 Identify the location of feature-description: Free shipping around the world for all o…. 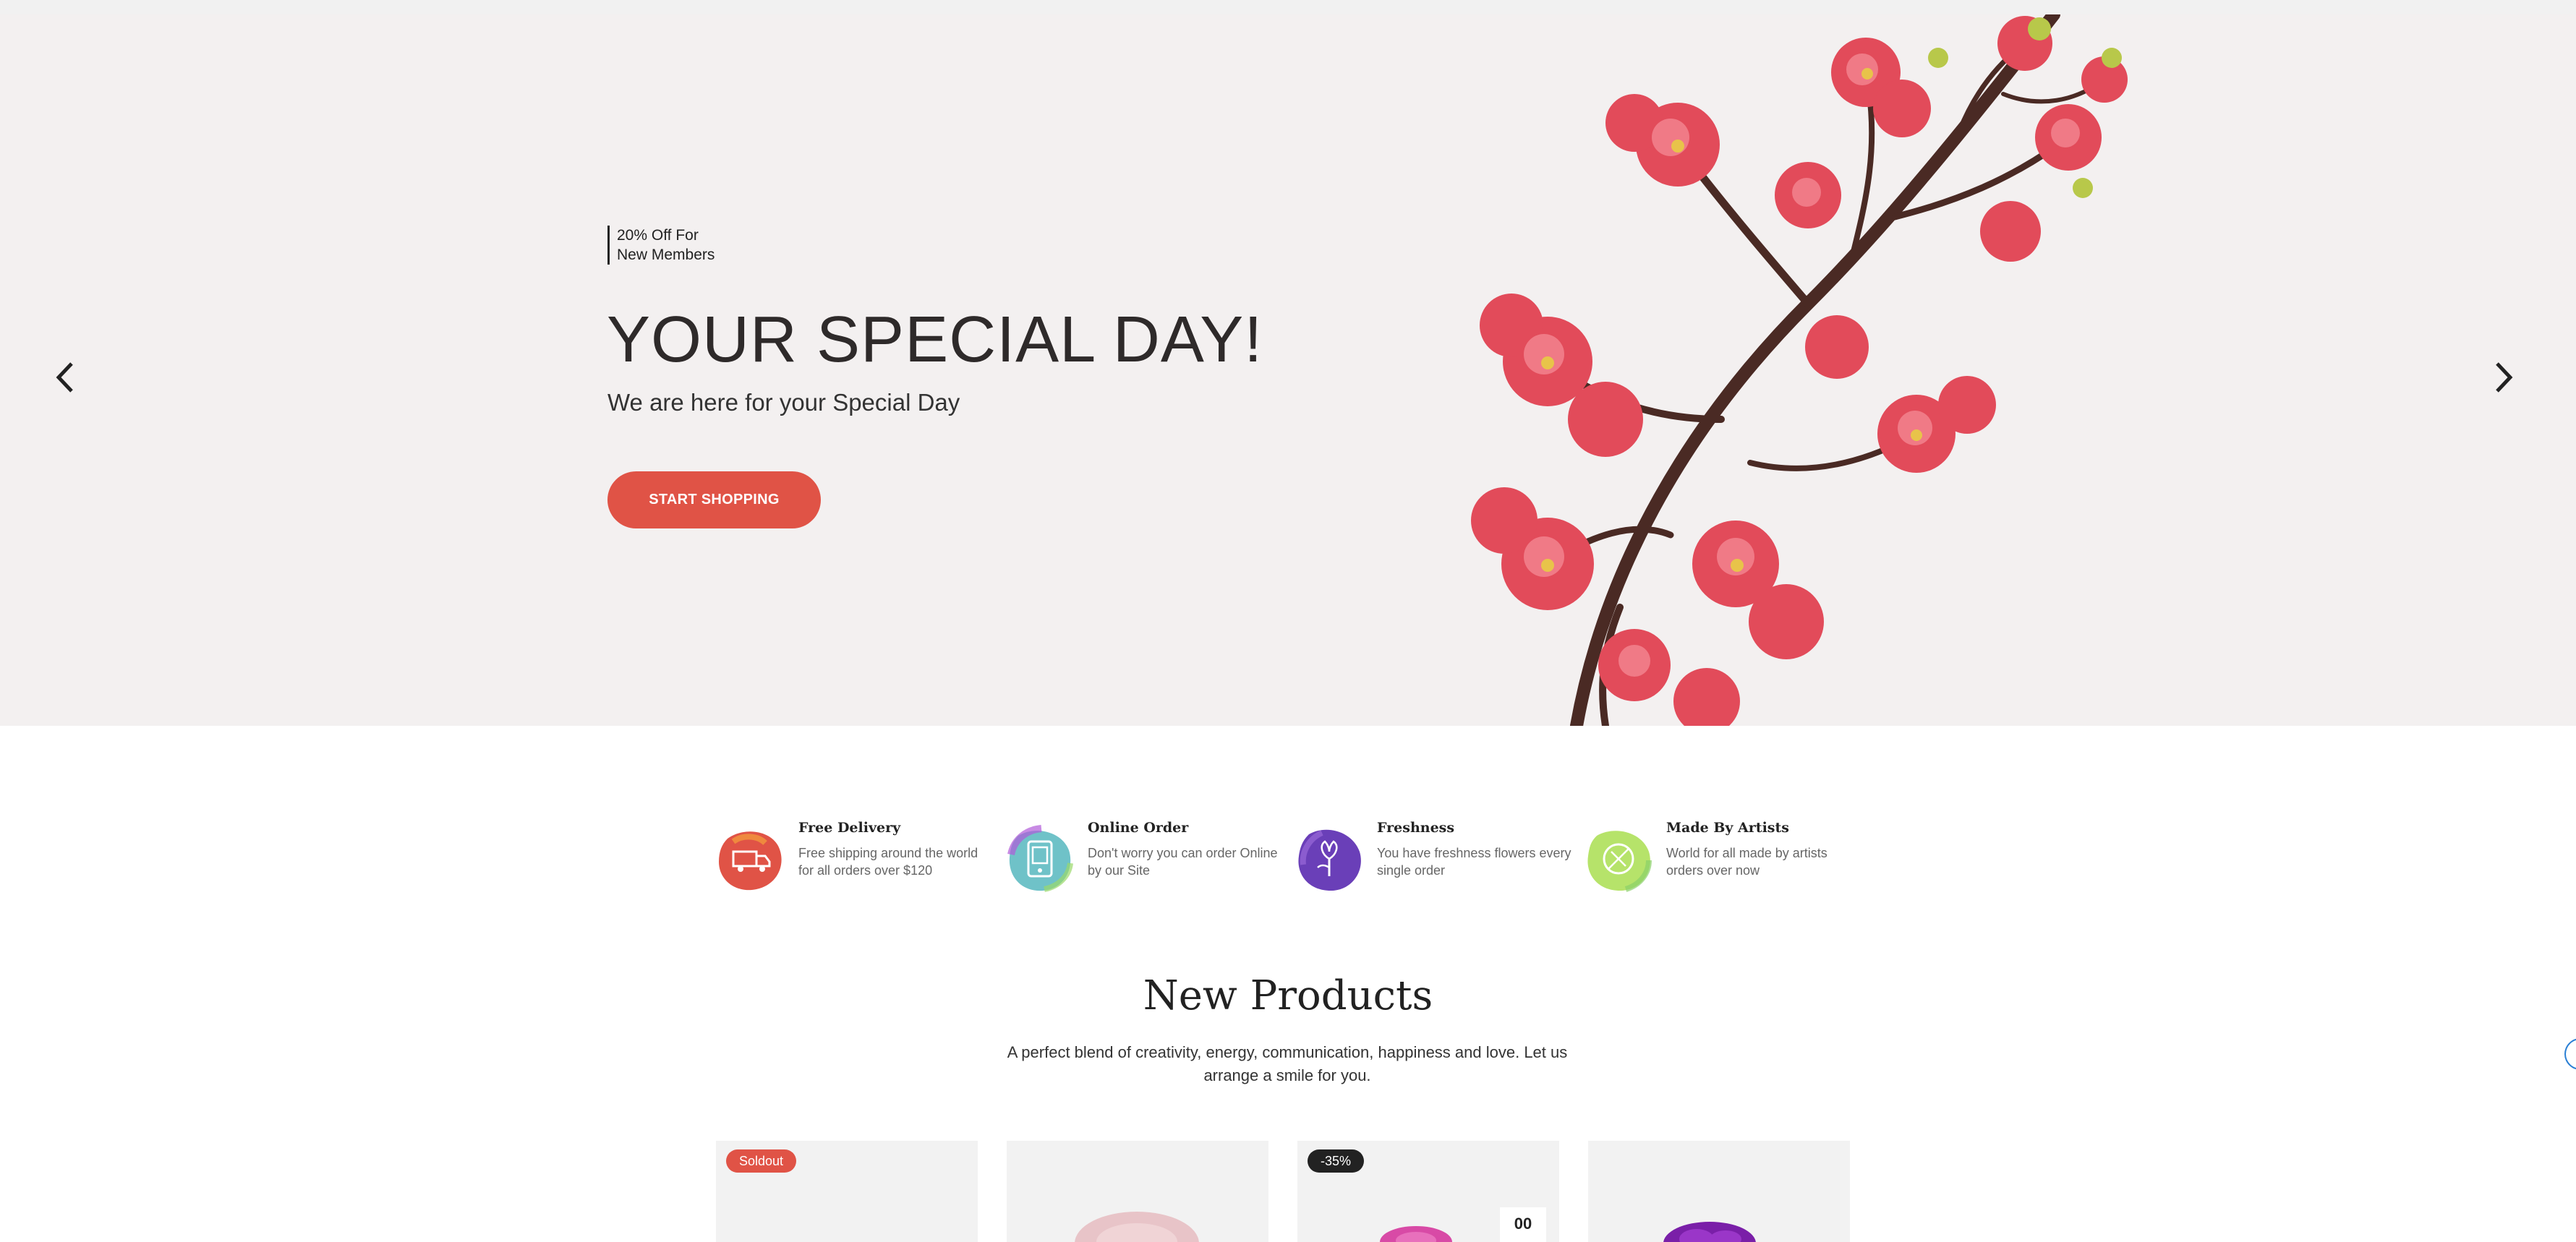
(888, 862).